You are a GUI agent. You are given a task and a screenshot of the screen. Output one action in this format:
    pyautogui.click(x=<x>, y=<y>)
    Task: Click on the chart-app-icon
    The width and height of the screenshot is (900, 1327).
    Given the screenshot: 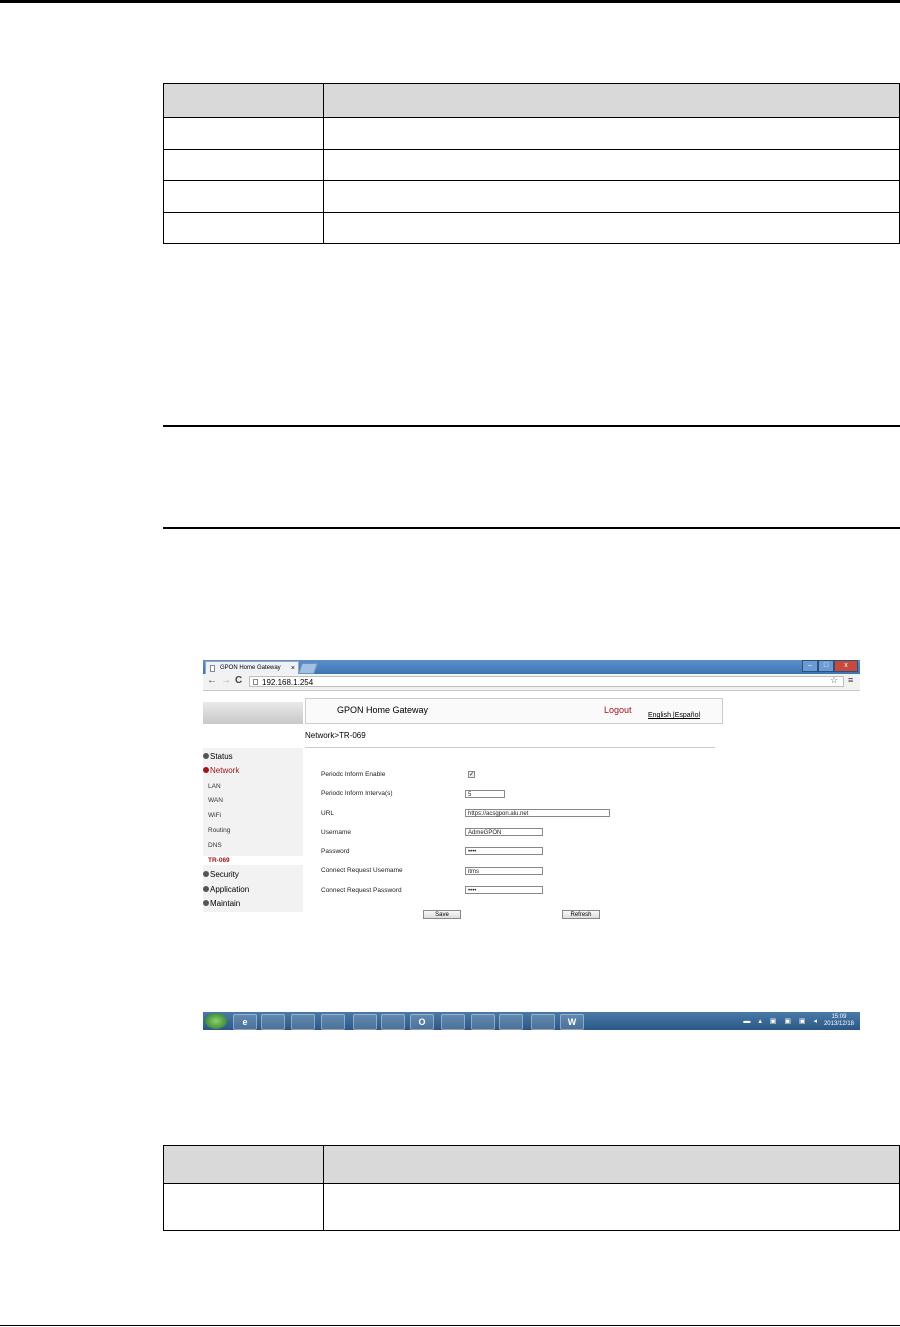 What is the action you would take?
    pyautogui.click(x=453, y=1022)
    